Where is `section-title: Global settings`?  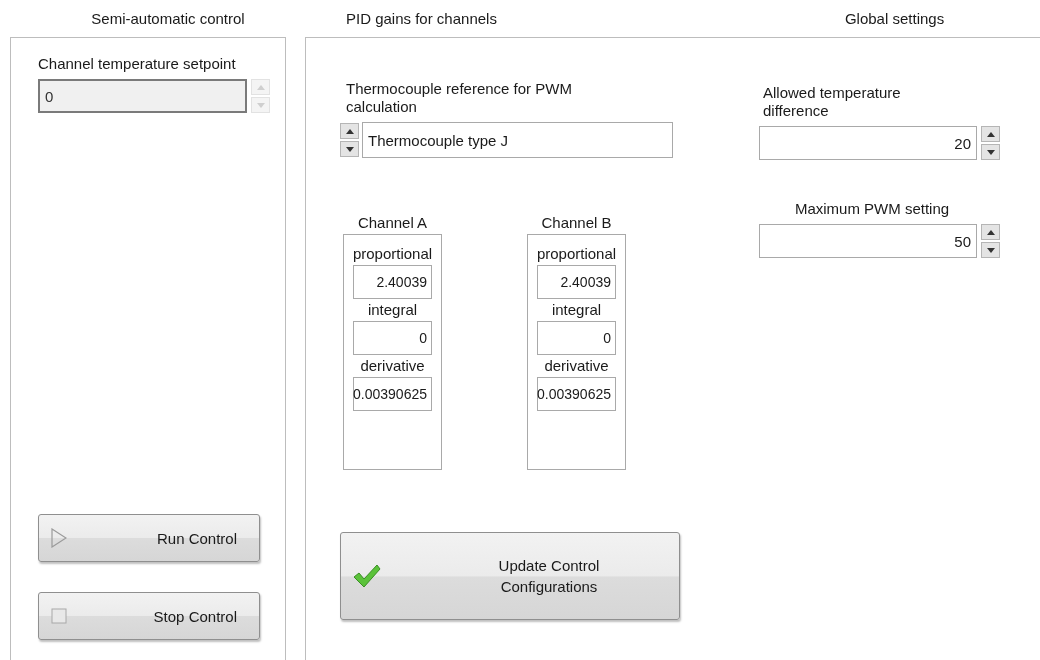
section-title: Global settings is located at coordinates (894, 18).